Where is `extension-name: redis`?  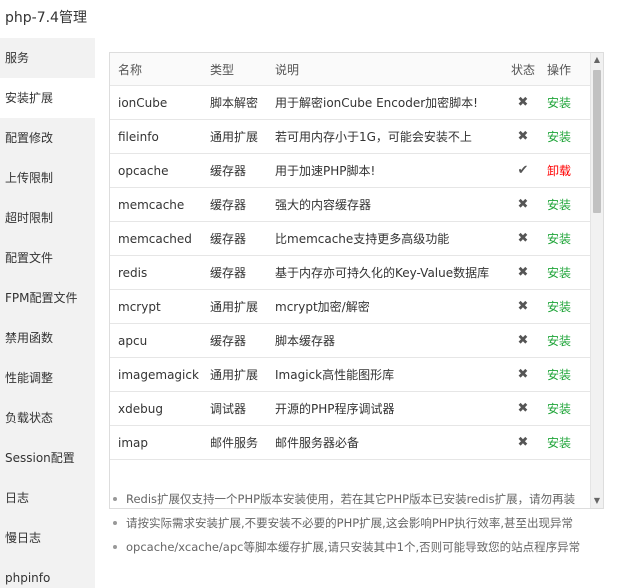
extension-name: redis is located at coordinates (133, 272).